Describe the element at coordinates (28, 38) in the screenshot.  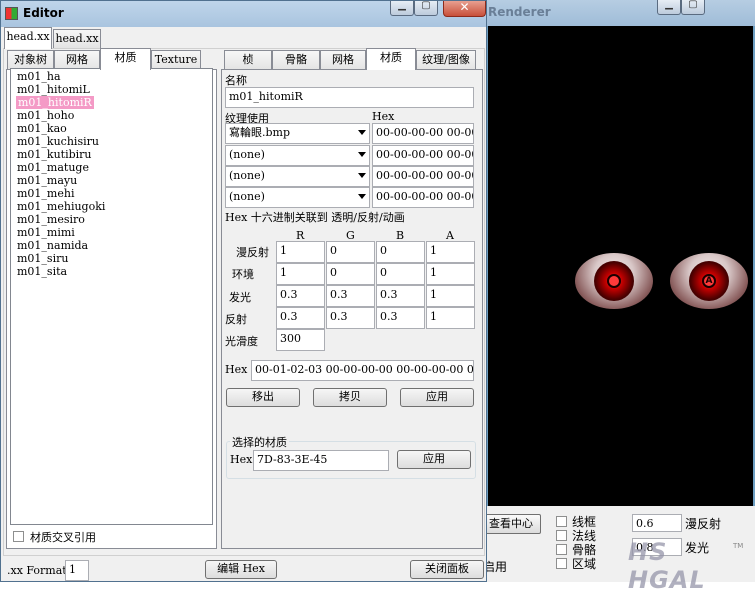
I see `file-tab-head-xx: head.xx` at that location.